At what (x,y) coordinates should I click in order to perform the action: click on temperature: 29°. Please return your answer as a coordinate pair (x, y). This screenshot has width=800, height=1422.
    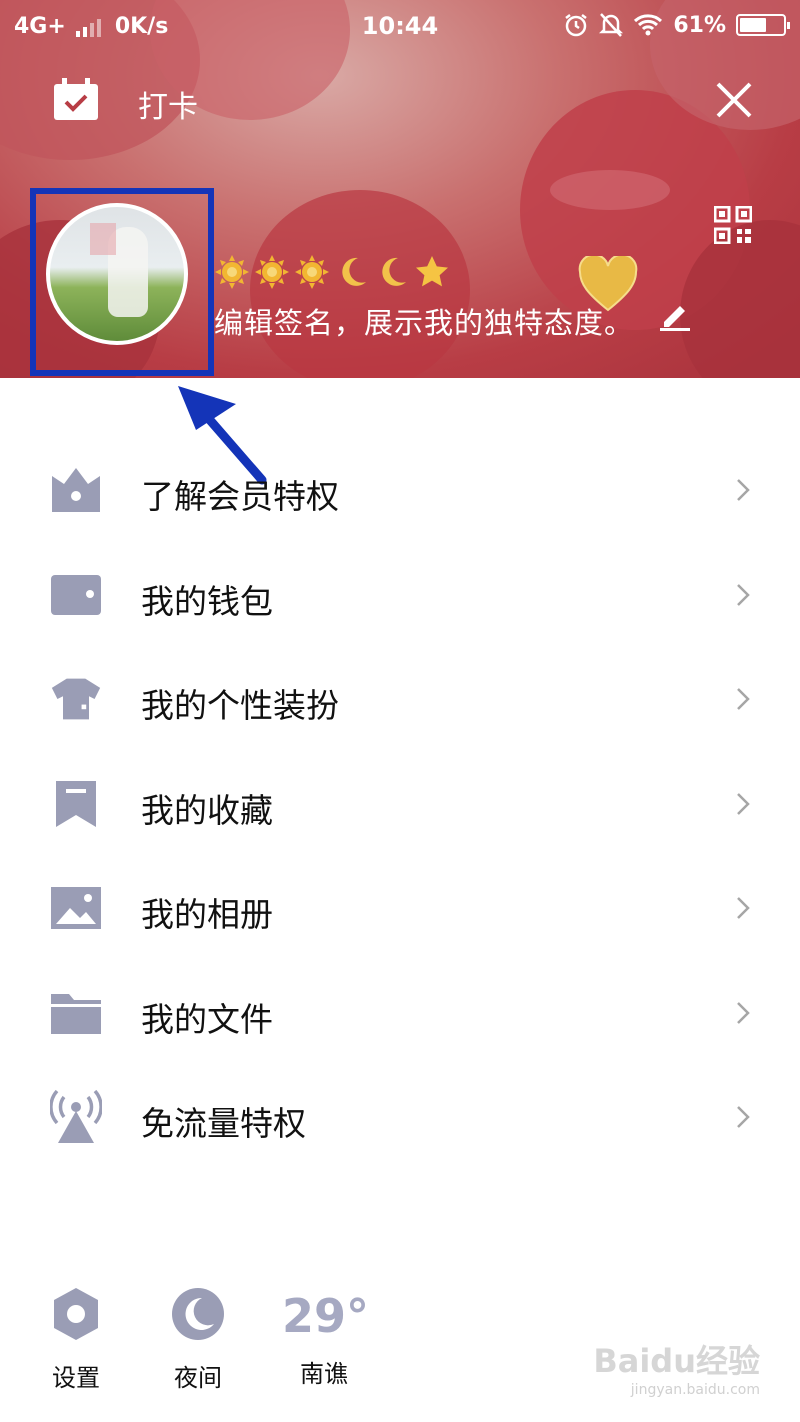
    Looking at the image, I should click on (326, 1316).